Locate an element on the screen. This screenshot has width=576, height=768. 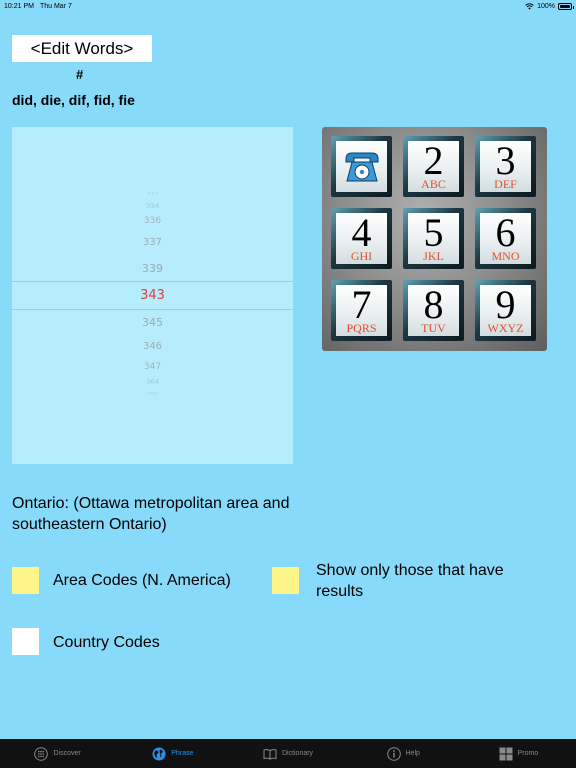
phone-keypad: 2 ABC 3 DEF 4 GHI 5 JKL 6 MNO 7 PQRS 8 TUV 9 WXYZ is located at coordinates (434, 239).